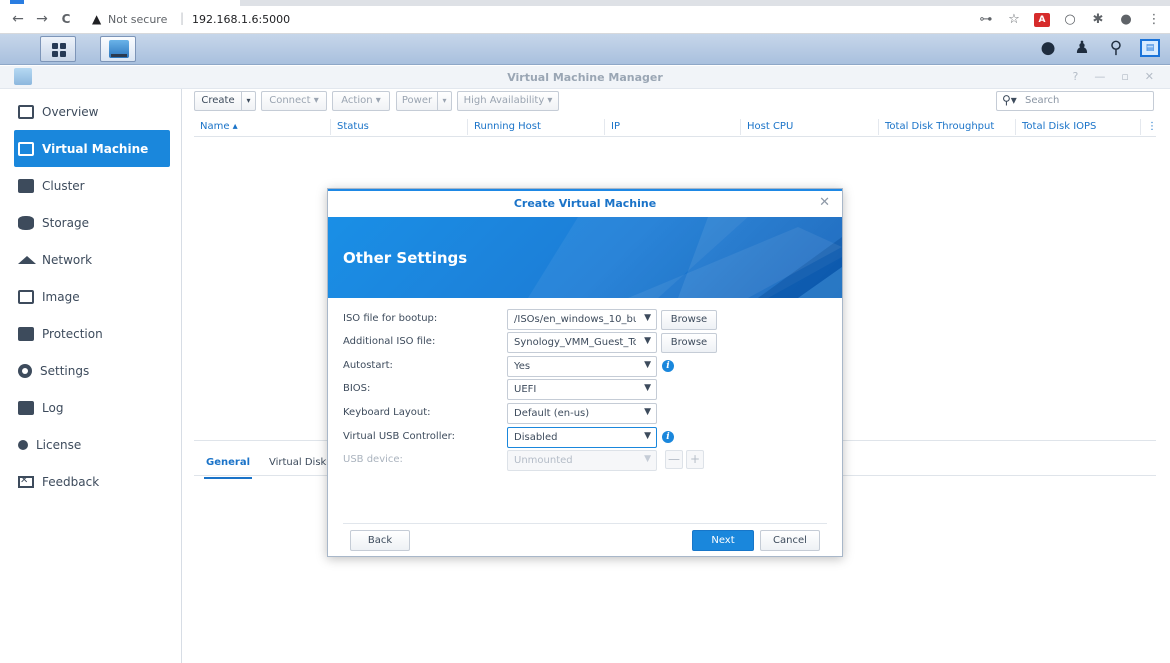 The width and height of the screenshot is (1170, 663). Describe the element at coordinates (508, 101) in the screenshot. I see `high-availability-button: High Availability ▾` at that location.